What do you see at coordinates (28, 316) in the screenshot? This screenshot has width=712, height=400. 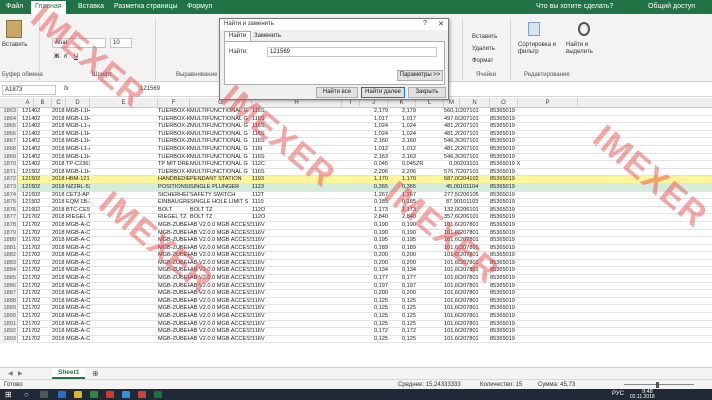 I see `grid-cell: 121741` at bounding box center [28, 316].